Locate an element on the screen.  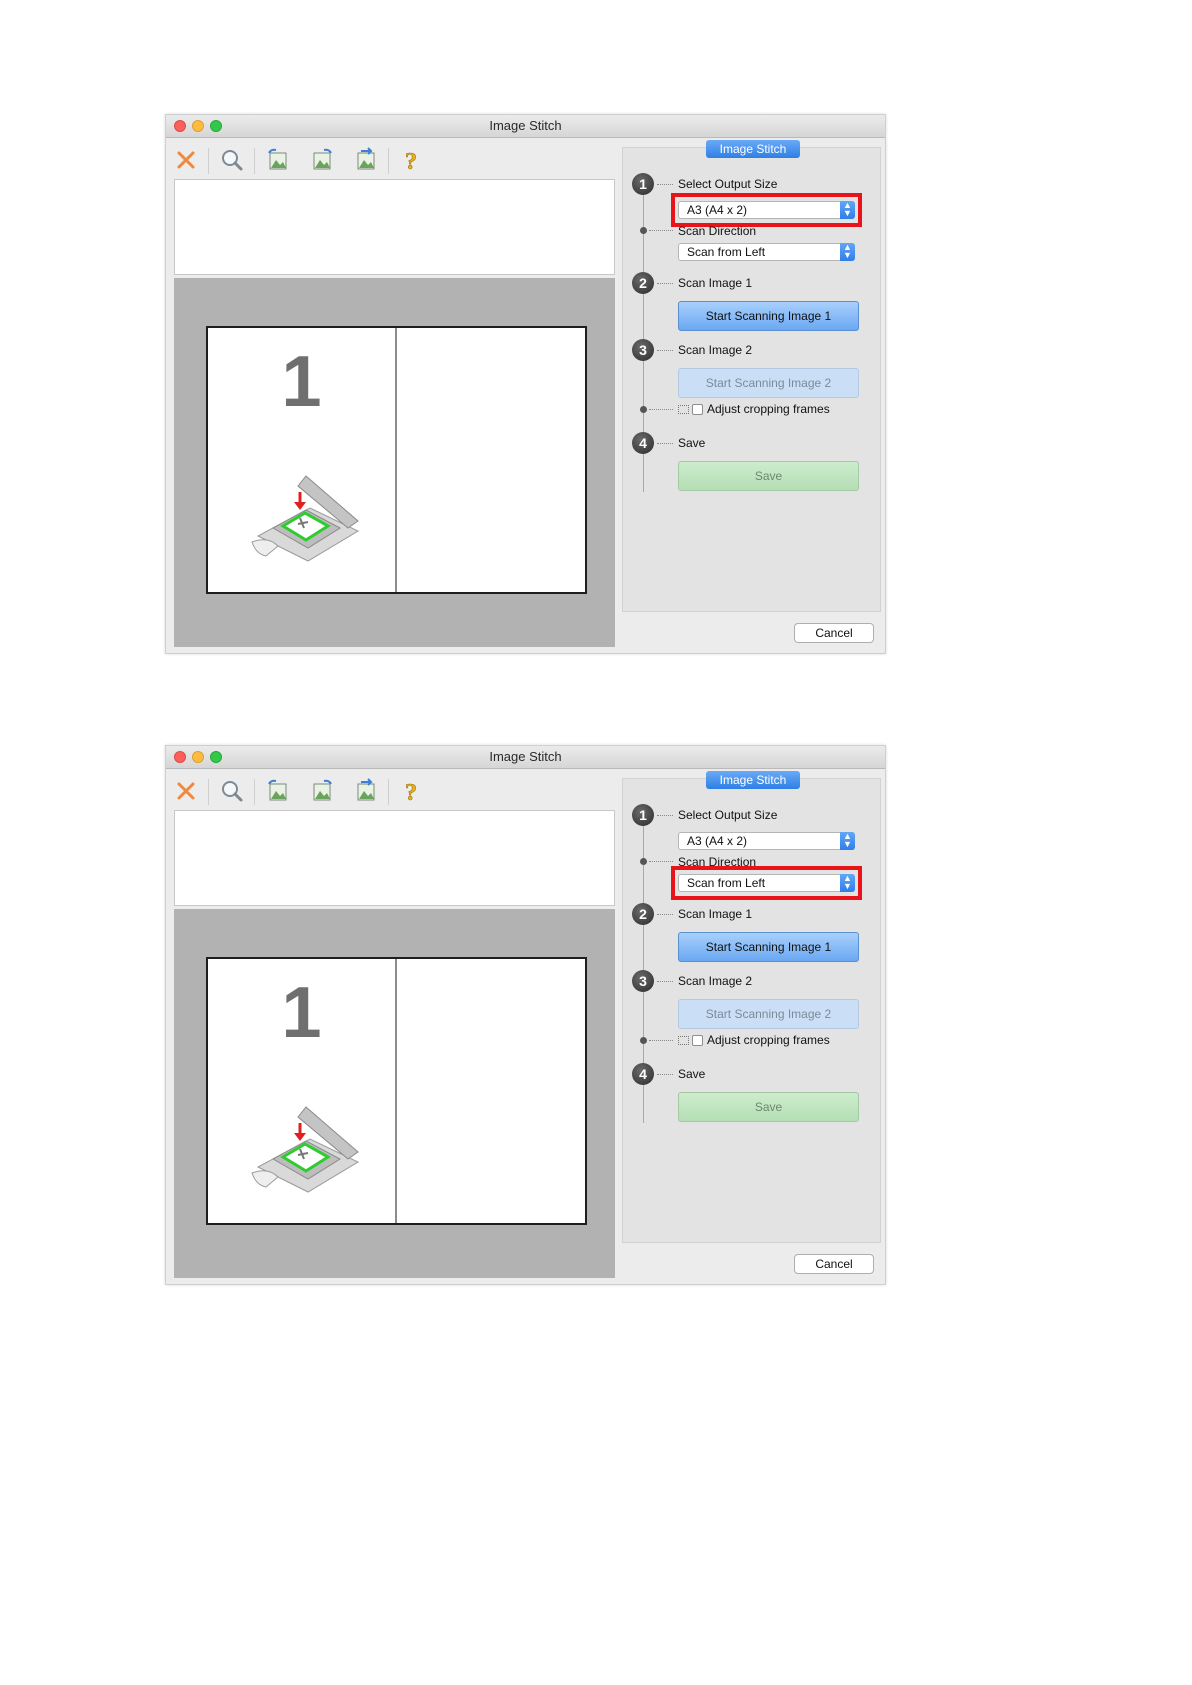
step-3-icon: 3 is located at coordinates (643, 350).